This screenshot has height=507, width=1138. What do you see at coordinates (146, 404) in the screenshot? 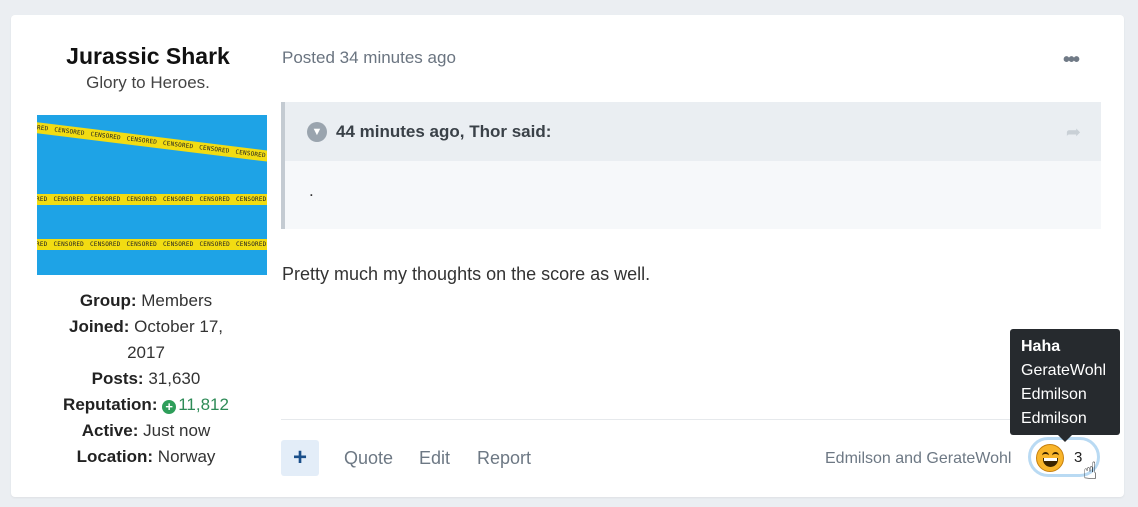
I see `stat-reputation: Reputation: +11,812` at bounding box center [146, 404].